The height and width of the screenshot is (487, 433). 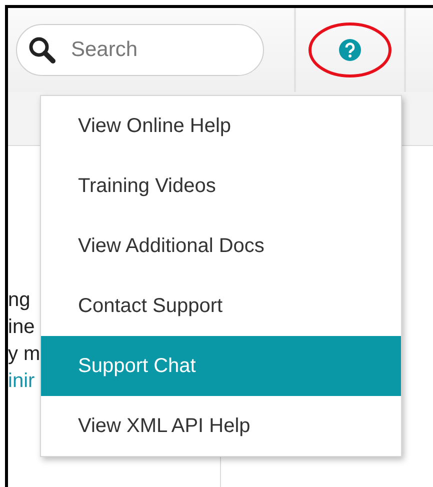 I want to click on partial-text: ine, so click(x=21, y=327).